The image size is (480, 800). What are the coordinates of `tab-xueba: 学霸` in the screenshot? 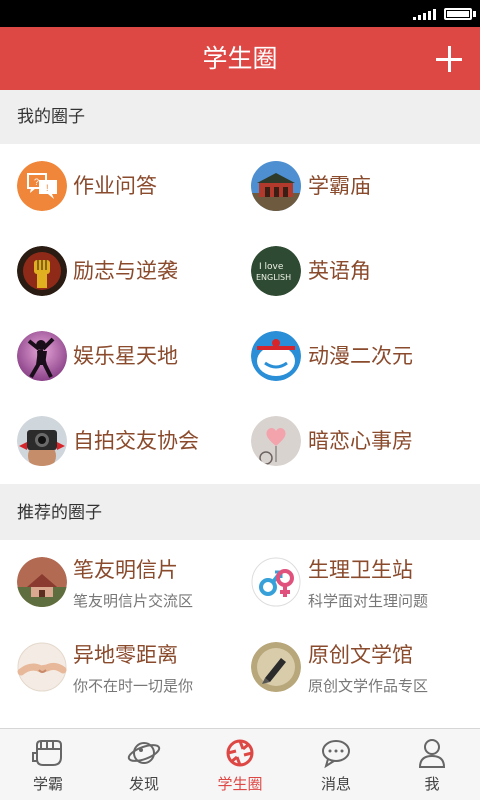 It's located at (48, 764).